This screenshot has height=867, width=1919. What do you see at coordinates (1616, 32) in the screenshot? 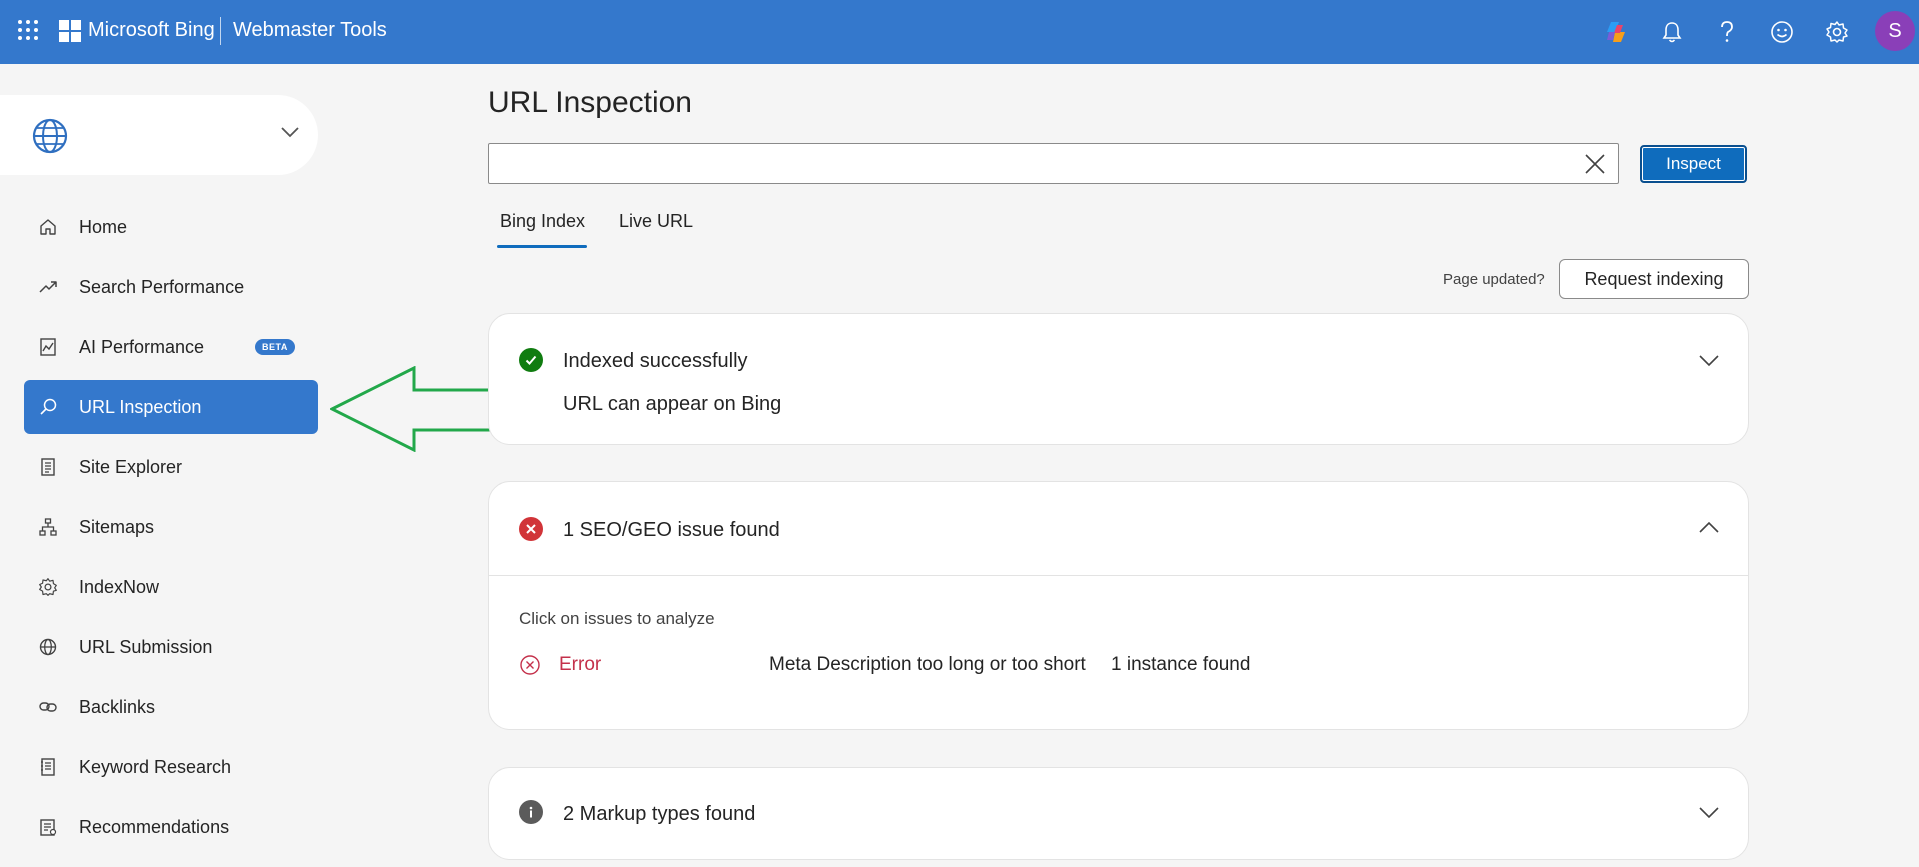
I see `copilot-icon` at bounding box center [1616, 32].